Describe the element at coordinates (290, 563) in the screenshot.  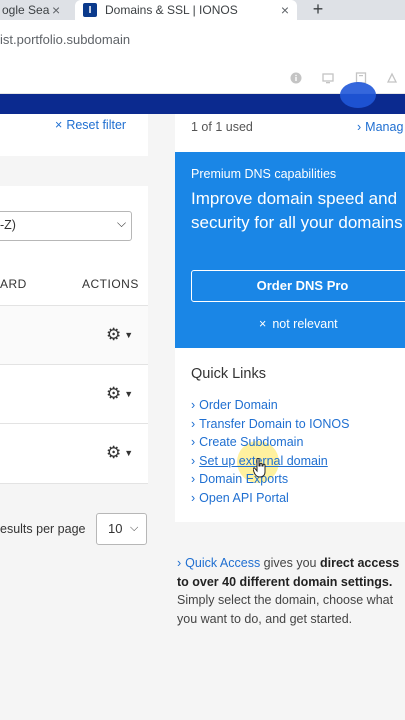
I see `quick-access-text: gives you` at that location.